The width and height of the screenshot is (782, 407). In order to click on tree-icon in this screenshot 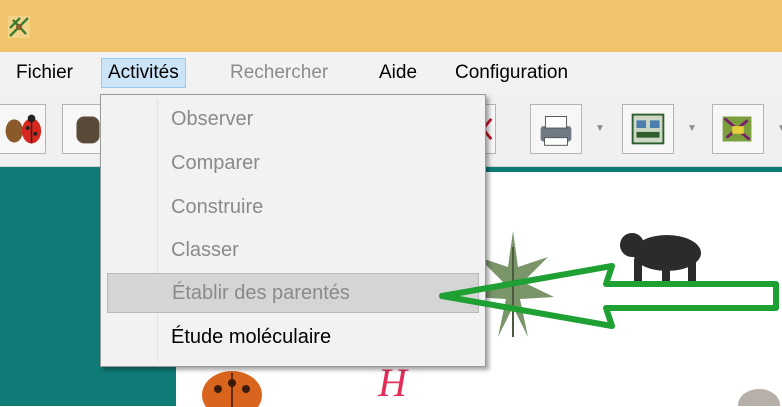, I will do `click(737, 129)`.